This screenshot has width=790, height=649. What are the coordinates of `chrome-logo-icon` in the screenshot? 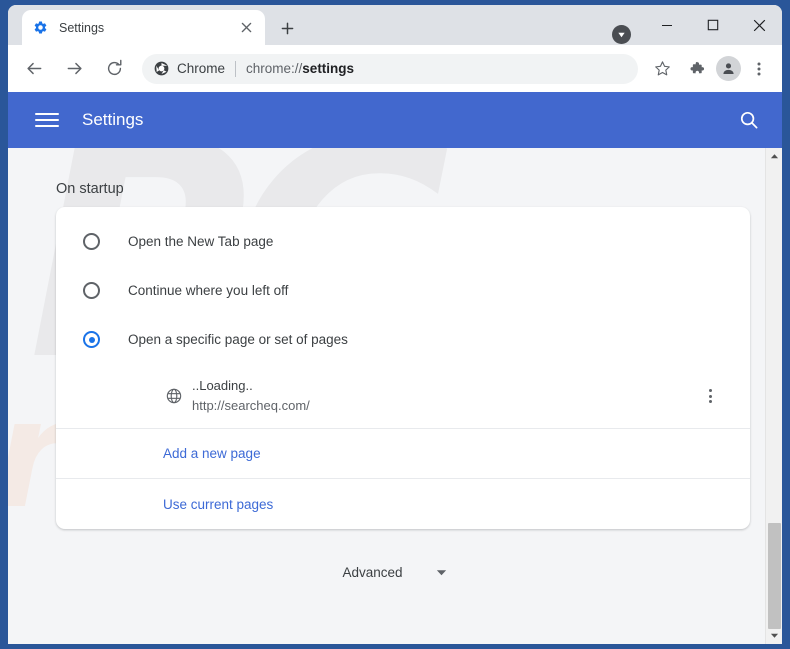 It's located at (161, 69).